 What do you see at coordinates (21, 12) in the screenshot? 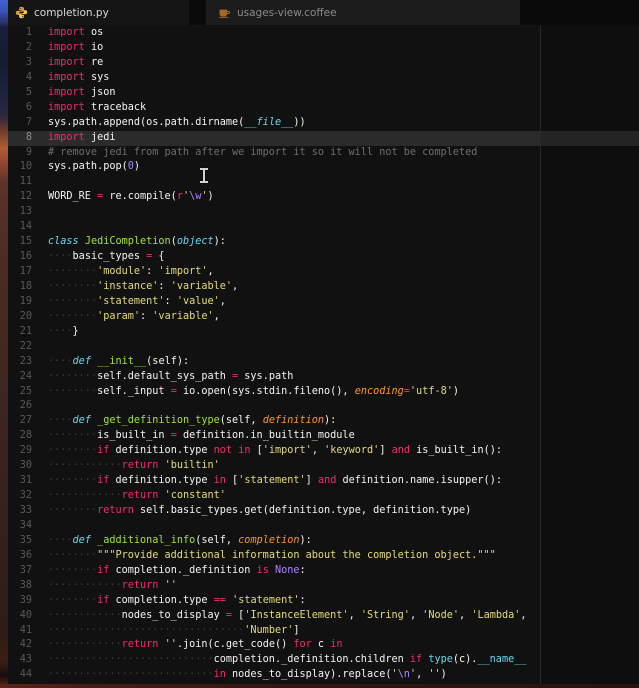
I see `python-icon` at bounding box center [21, 12].